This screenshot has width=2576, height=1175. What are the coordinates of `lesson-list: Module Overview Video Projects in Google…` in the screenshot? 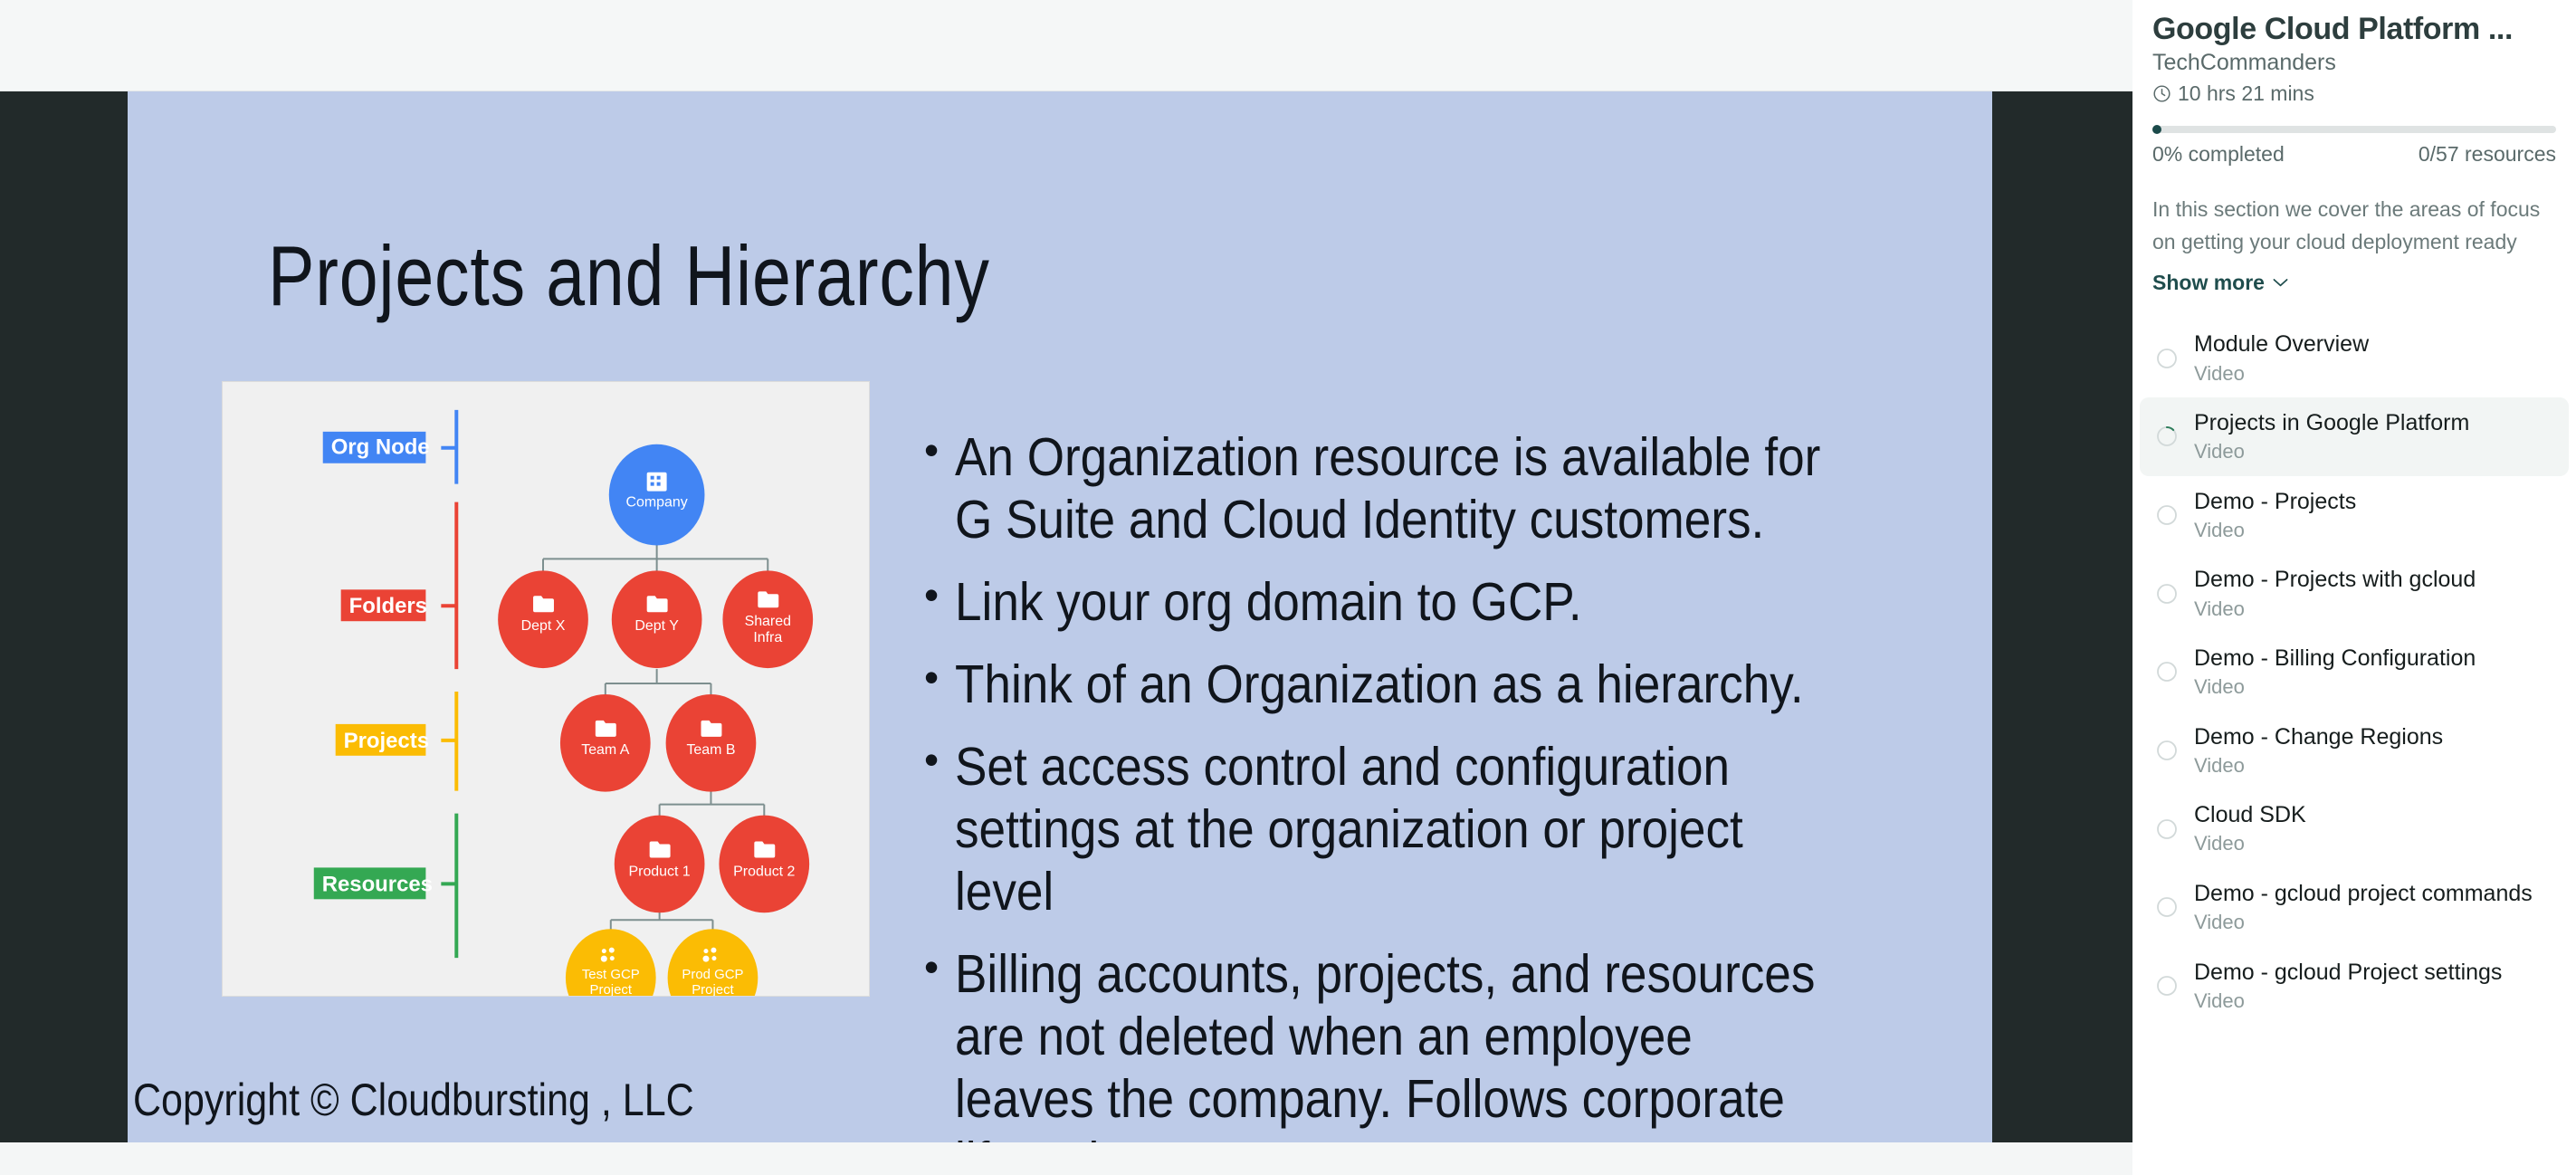 It's located at (2354, 672).